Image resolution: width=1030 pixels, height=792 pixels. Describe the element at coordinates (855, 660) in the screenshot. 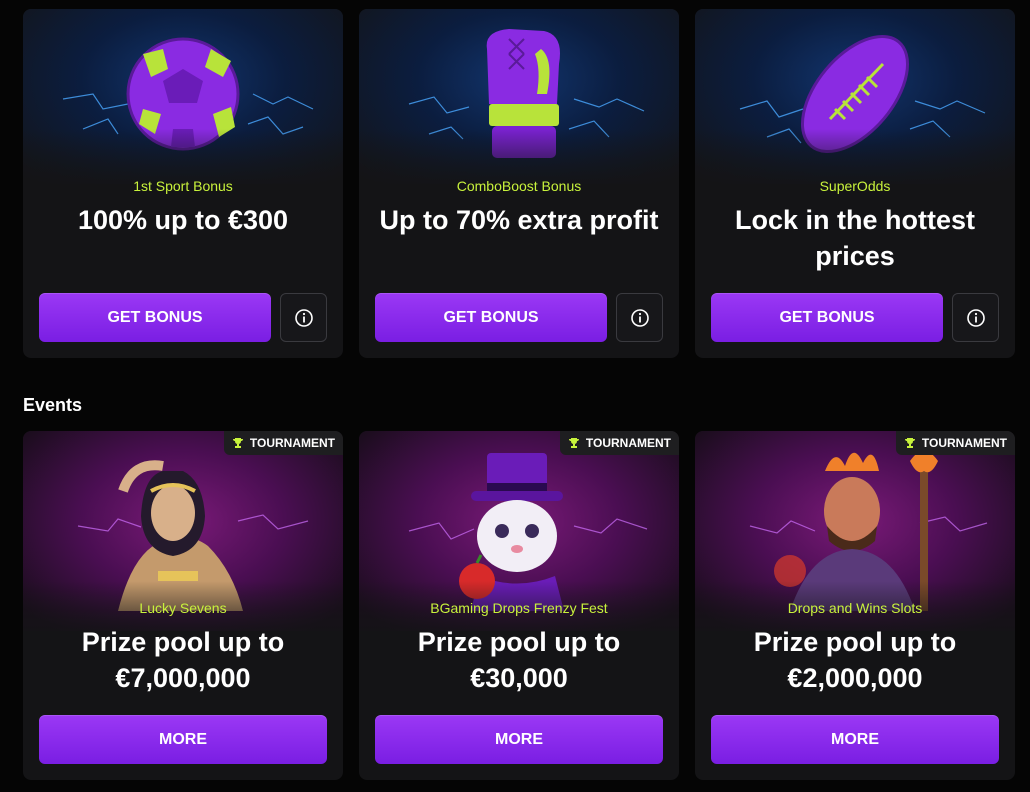

I see `event-headline: Prize pool up to €2,000,000` at that location.